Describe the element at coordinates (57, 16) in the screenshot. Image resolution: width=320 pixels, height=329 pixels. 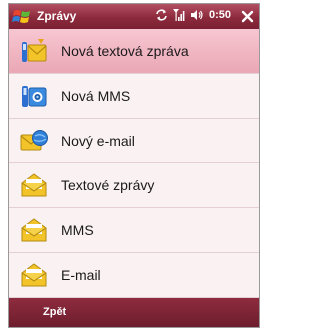
I see `app-title: Zprávy` at that location.